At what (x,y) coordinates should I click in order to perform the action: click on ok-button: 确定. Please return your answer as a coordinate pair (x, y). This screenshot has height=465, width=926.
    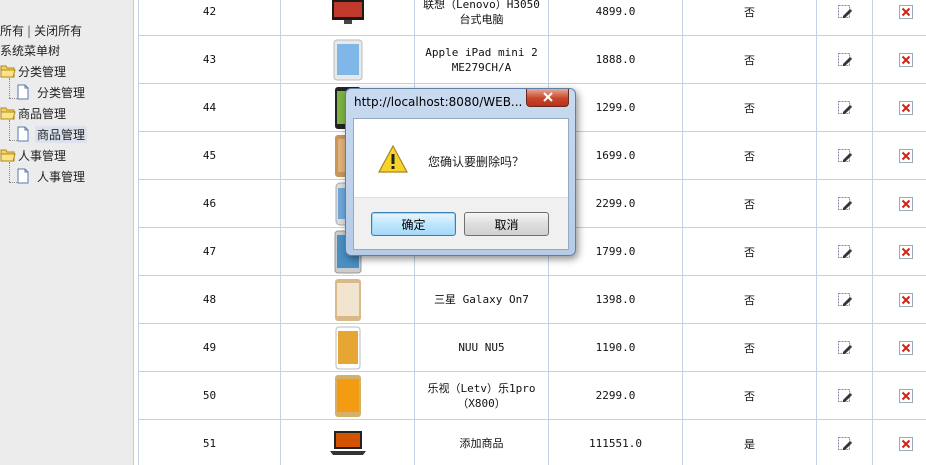
    Looking at the image, I should click on (413, 224).